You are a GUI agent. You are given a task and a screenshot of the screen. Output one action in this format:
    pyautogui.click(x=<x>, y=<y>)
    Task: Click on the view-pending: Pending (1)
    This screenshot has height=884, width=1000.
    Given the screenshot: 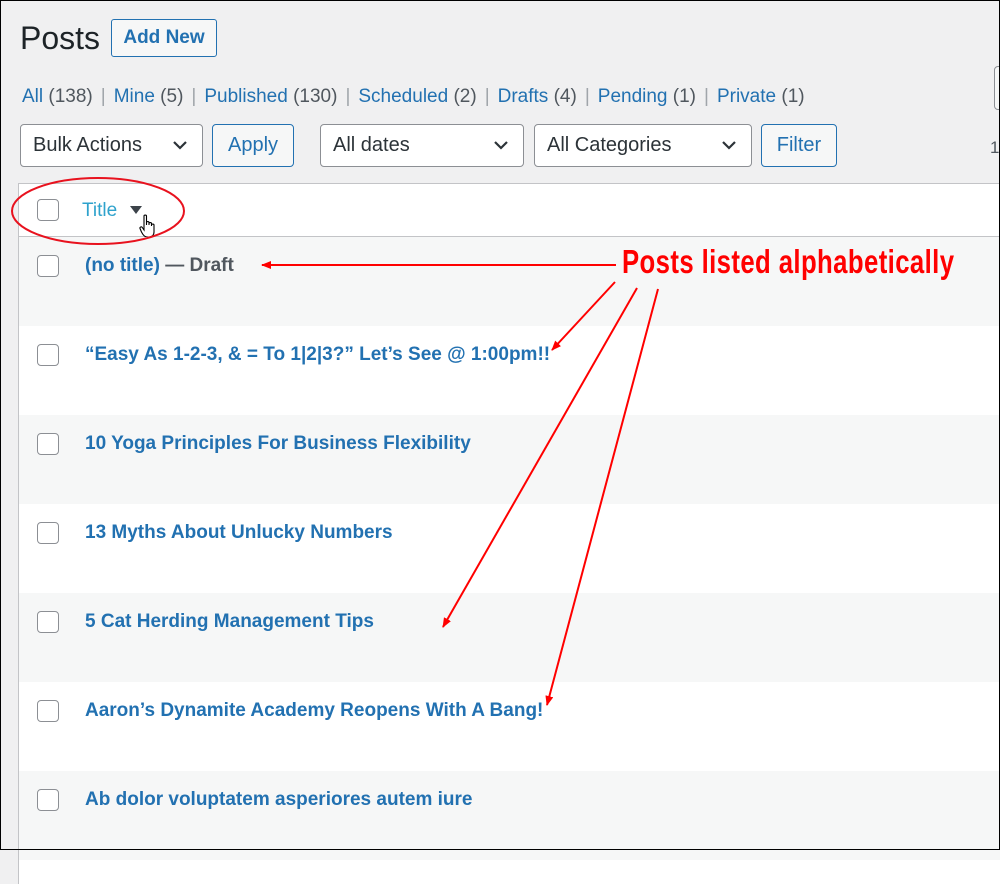 What is the action you would take?
    pyautogui.click(x=647, y=96)
    